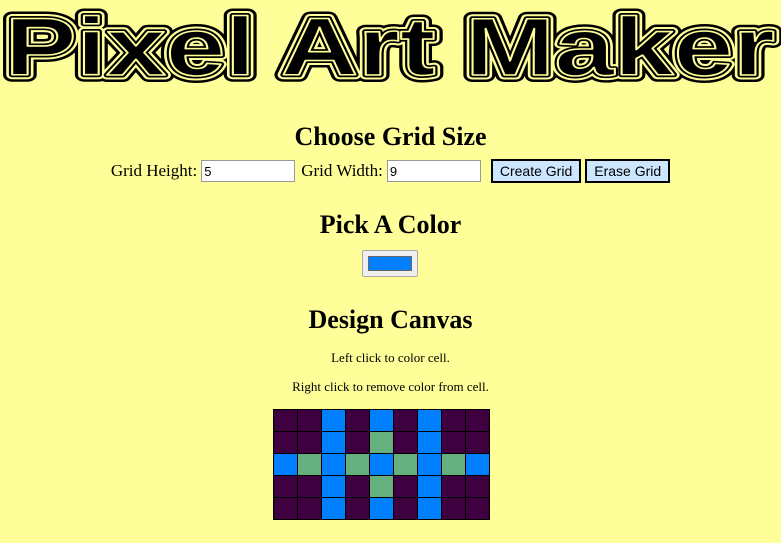 The width and height of the screenshot is (781, 543). What do you see at coordinates (536, 171) in the screenshot?
I see `create-grid-button: Create Grid` at bounding box center [536, 171].